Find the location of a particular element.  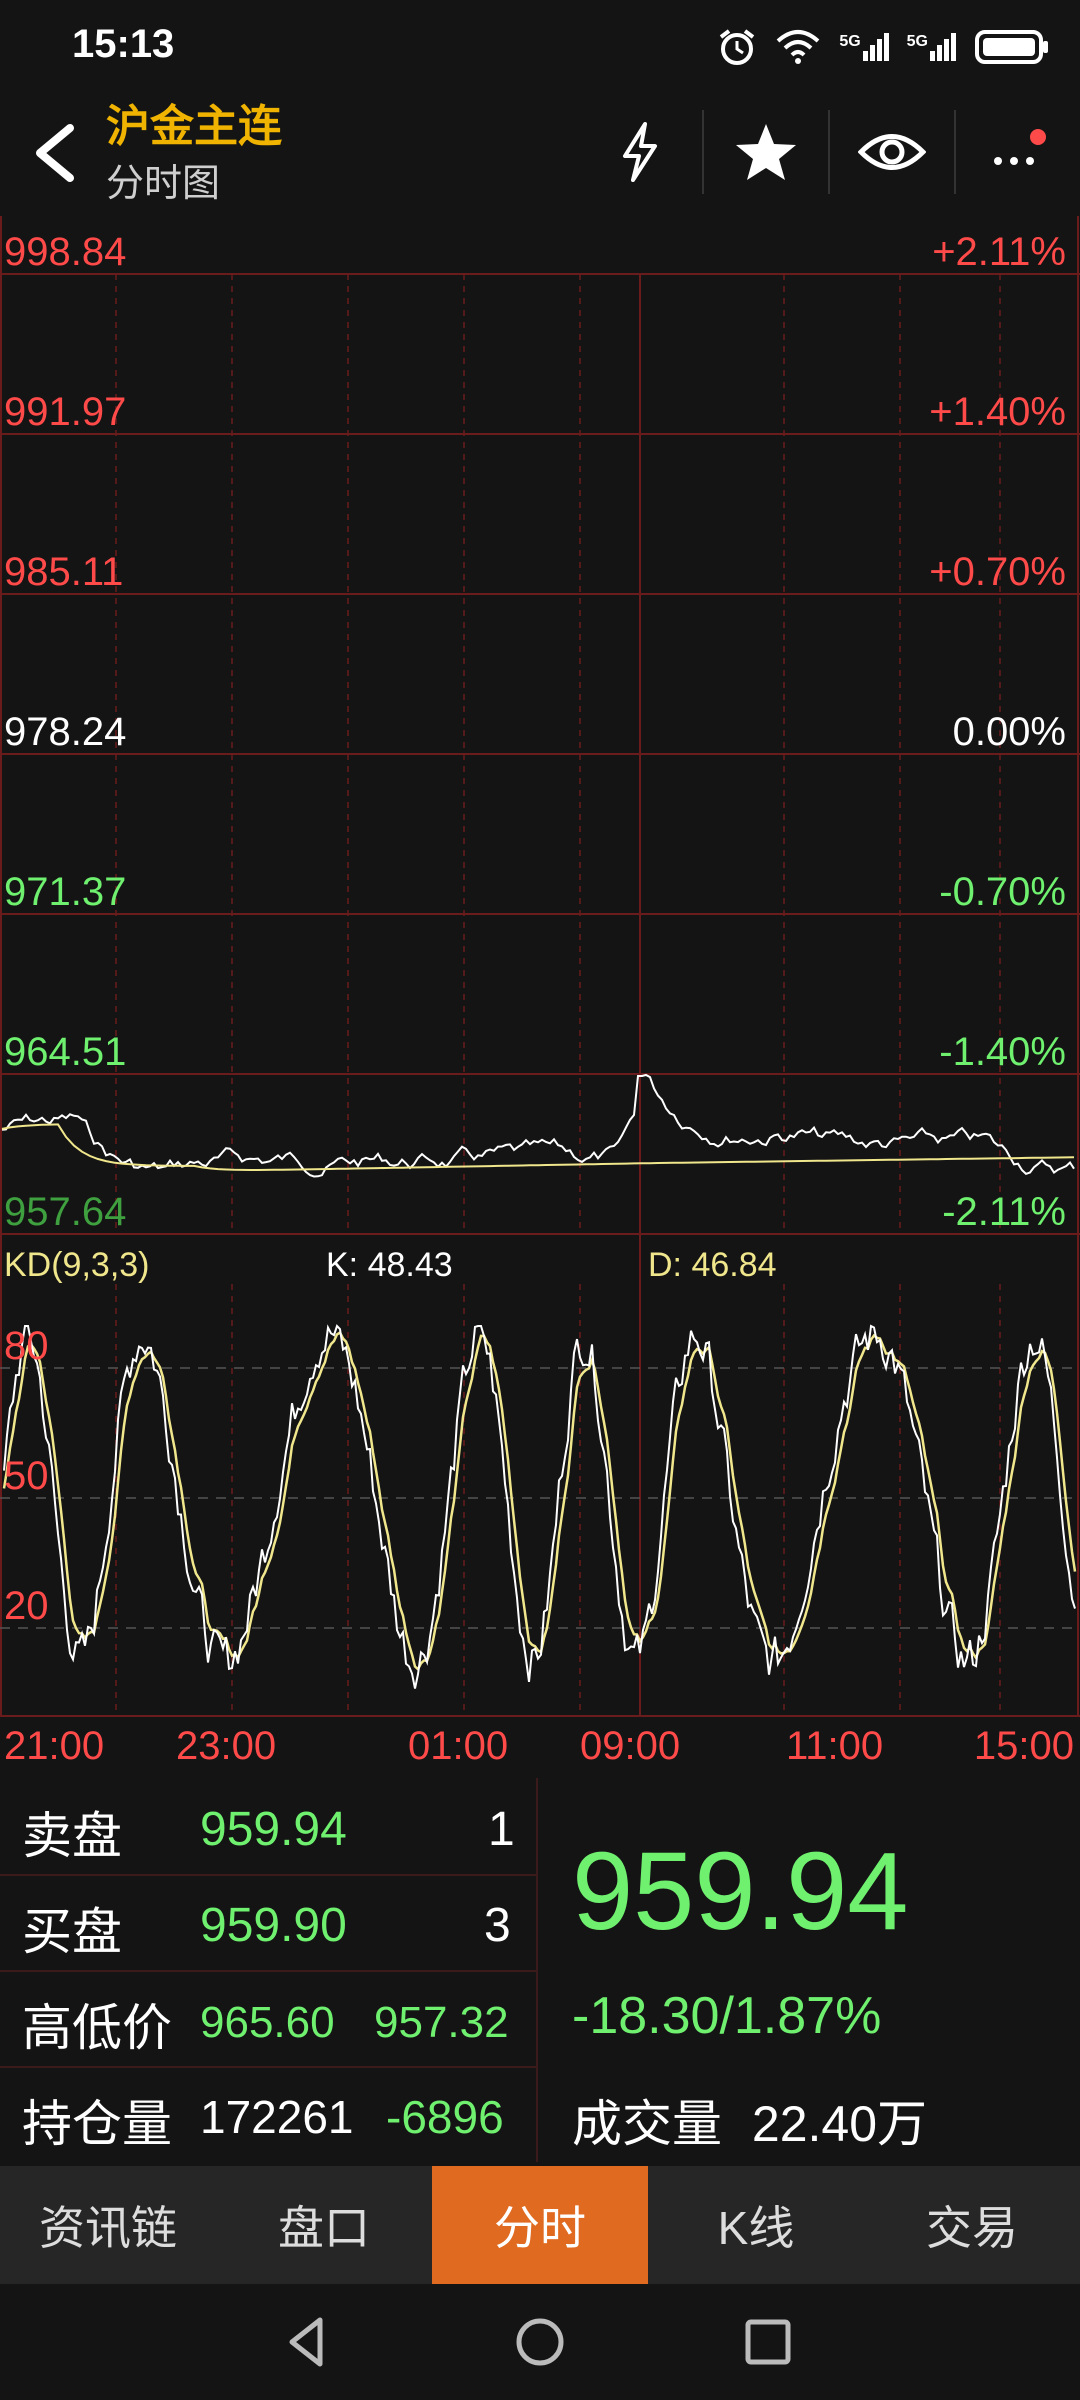

flash-button is located at coordinates (640, 152).